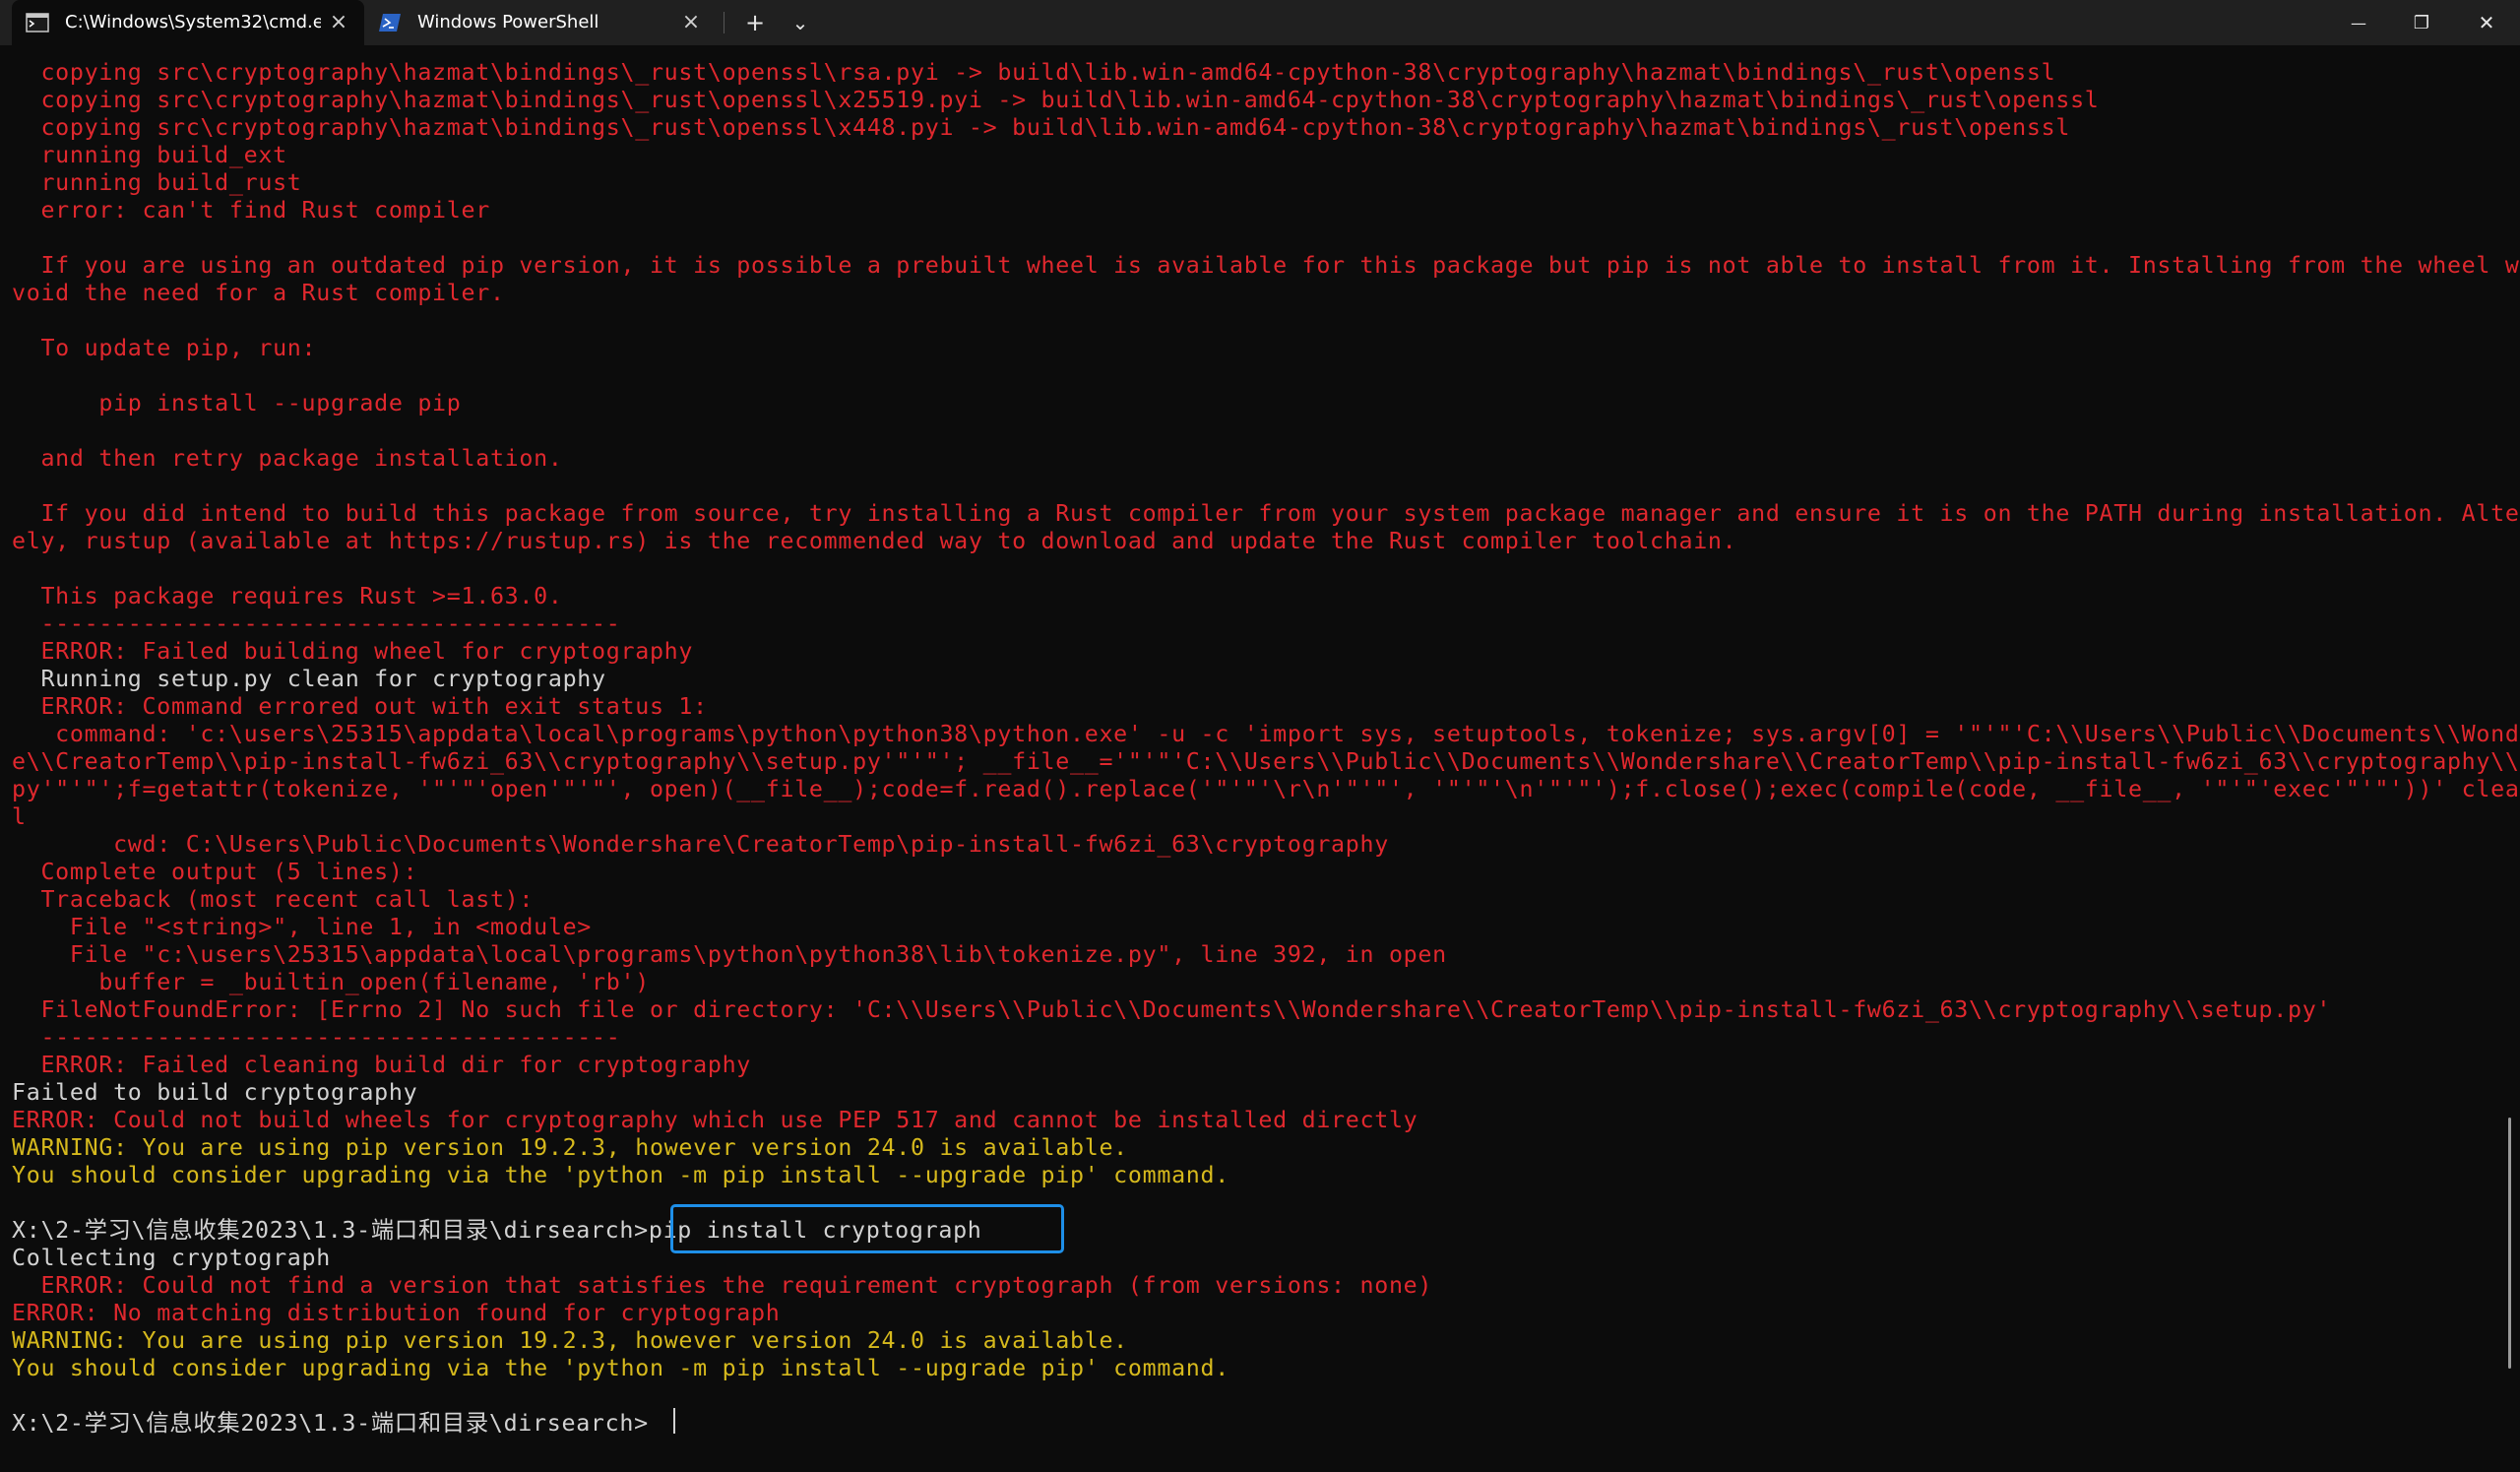 This screenshot has height=1472, width=2520. I want to click on tab-powershell-close-icon: ×, so click(691, 22).